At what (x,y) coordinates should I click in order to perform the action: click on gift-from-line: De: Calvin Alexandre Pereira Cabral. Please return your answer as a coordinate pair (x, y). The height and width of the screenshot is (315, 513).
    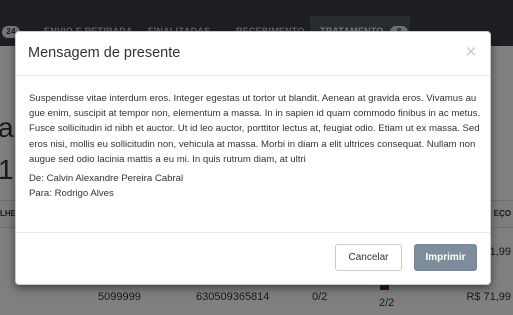
    Looking at the image, I should click on (106, 179).